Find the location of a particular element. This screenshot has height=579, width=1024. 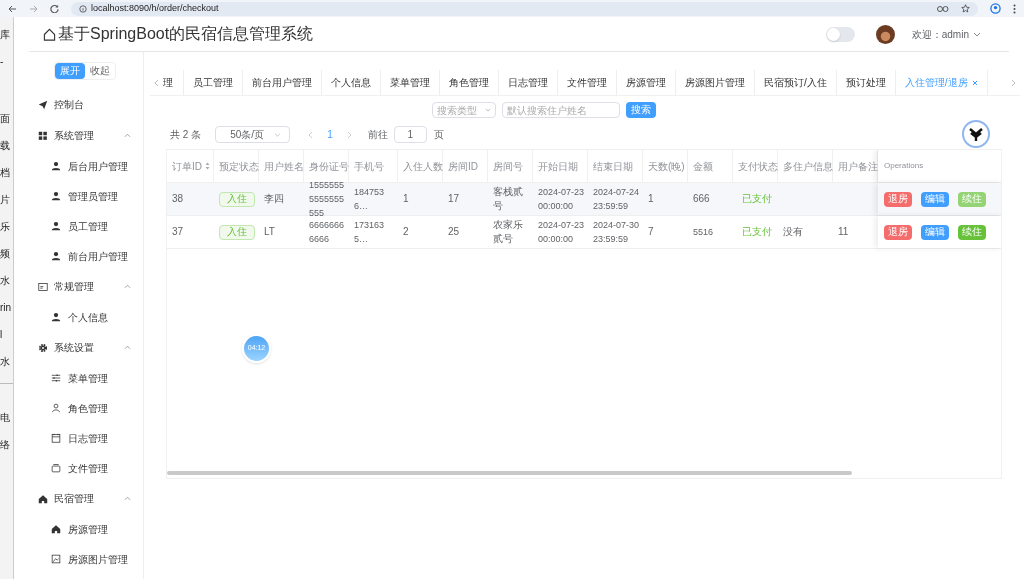

tab: 日志管理 is located at coordinates (528, 82).